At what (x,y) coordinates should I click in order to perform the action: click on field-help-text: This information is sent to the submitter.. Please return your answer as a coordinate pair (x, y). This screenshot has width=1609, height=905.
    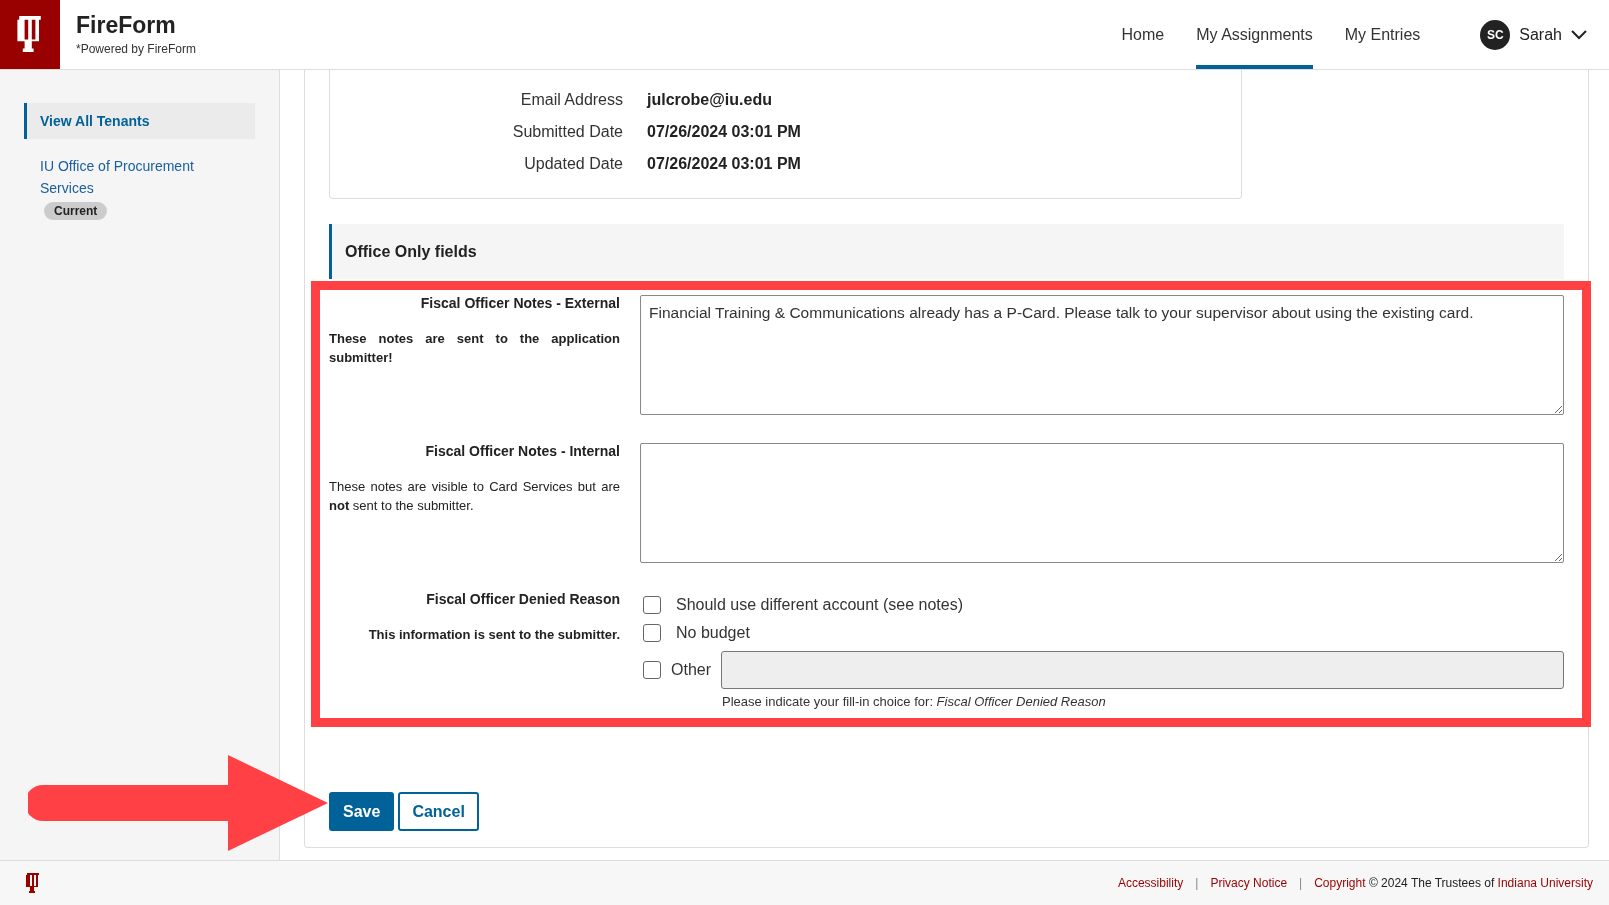
    Looking at the image, I should click on (493, 635).